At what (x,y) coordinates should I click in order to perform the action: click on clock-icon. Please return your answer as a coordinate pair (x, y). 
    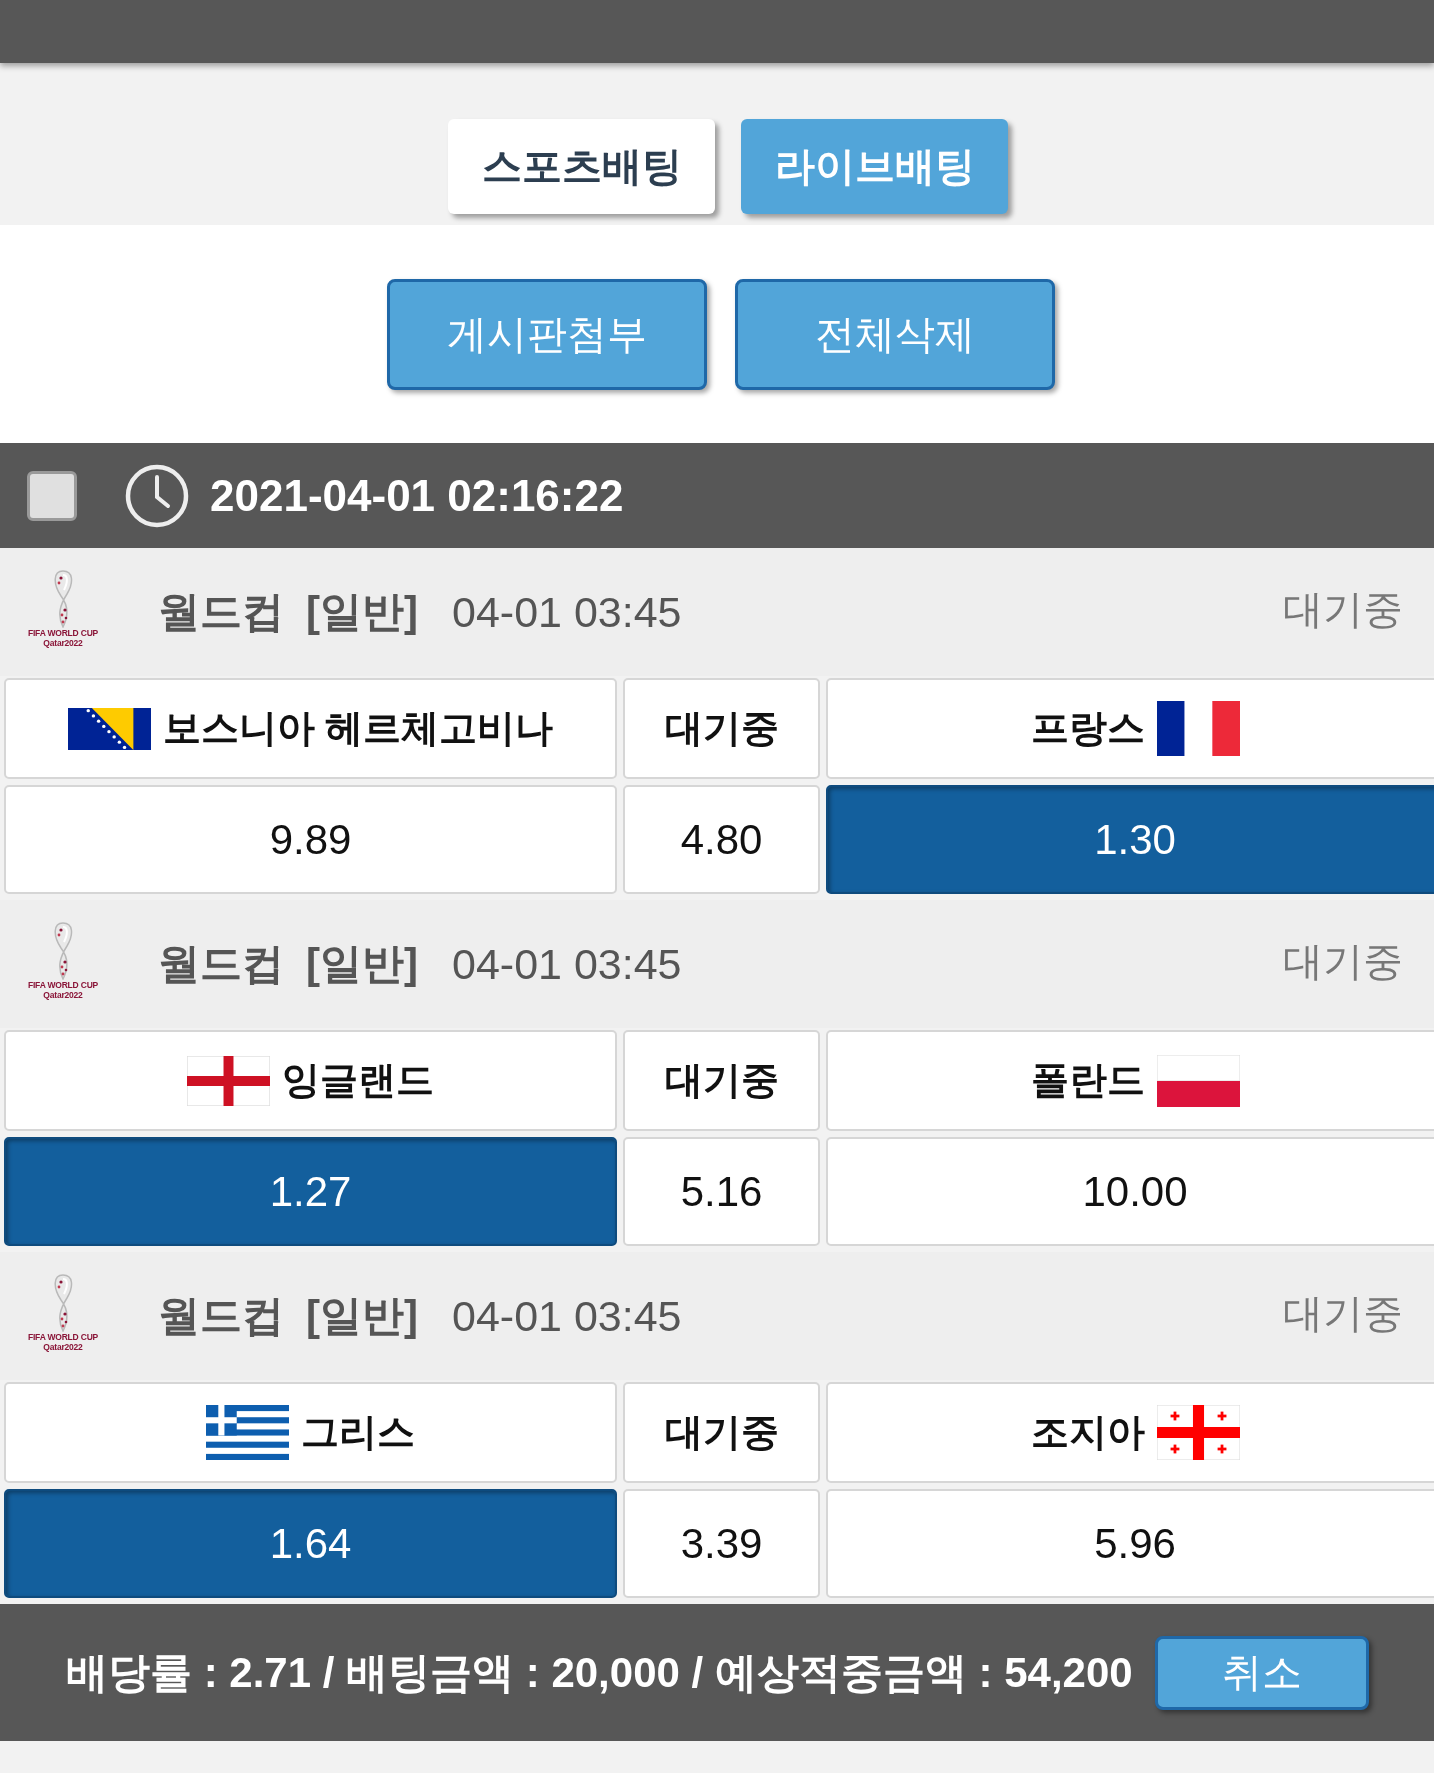
    Looking at the image, I should click on (157, 495).